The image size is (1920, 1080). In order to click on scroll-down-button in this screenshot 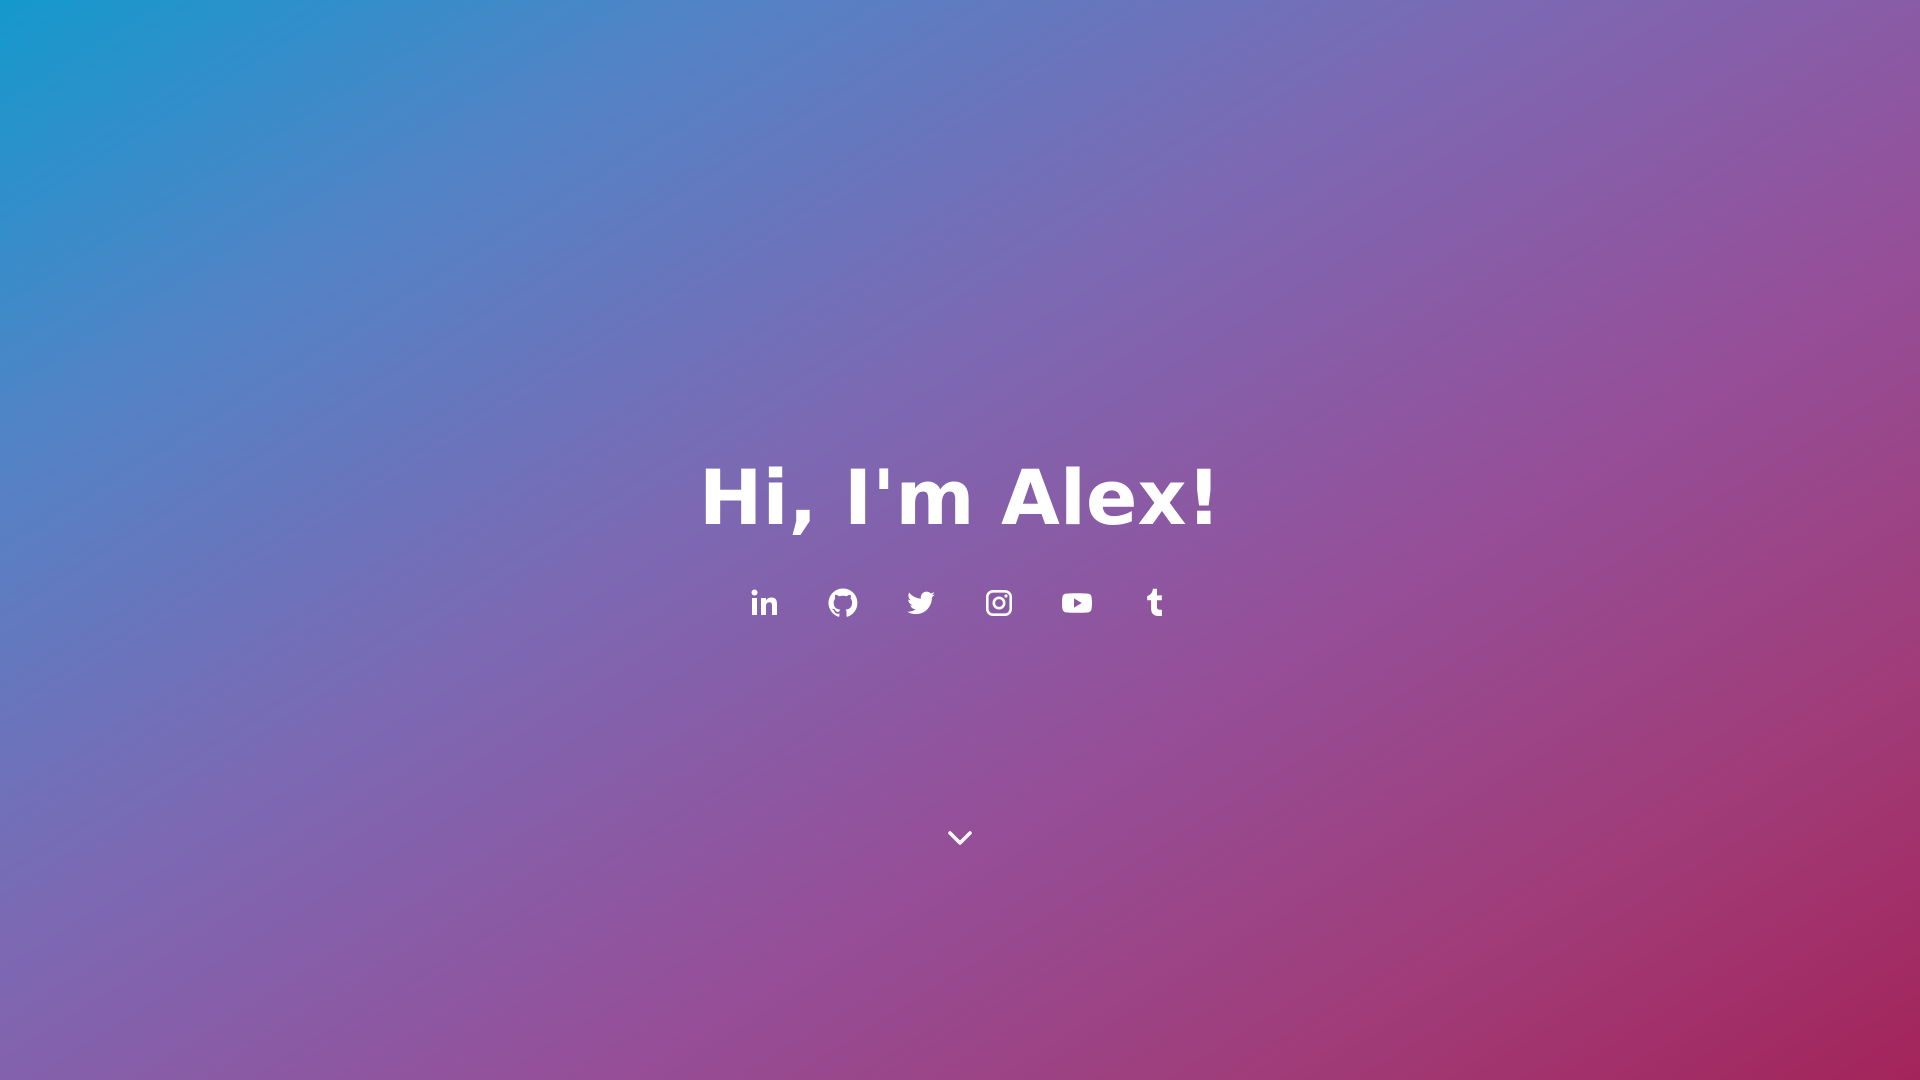, I will do `click(960, 838)`.